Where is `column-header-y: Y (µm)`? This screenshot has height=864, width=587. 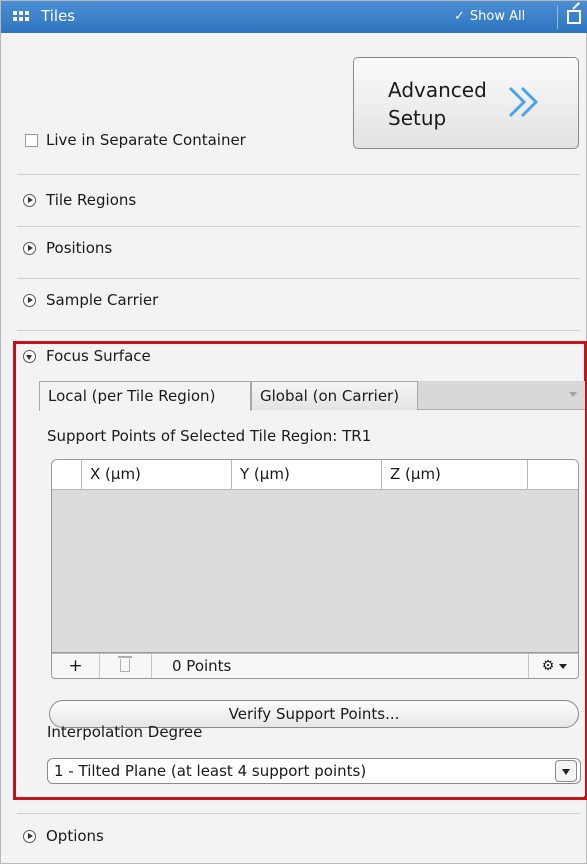
column-header-y: Y (µm) is located at coordinates (307, 475).